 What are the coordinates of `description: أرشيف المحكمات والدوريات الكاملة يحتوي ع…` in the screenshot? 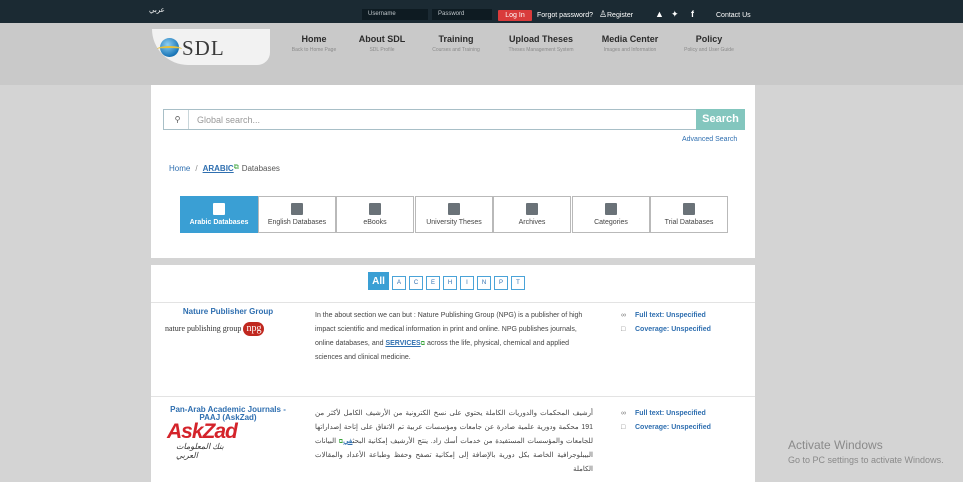 It's located at (454, 442).